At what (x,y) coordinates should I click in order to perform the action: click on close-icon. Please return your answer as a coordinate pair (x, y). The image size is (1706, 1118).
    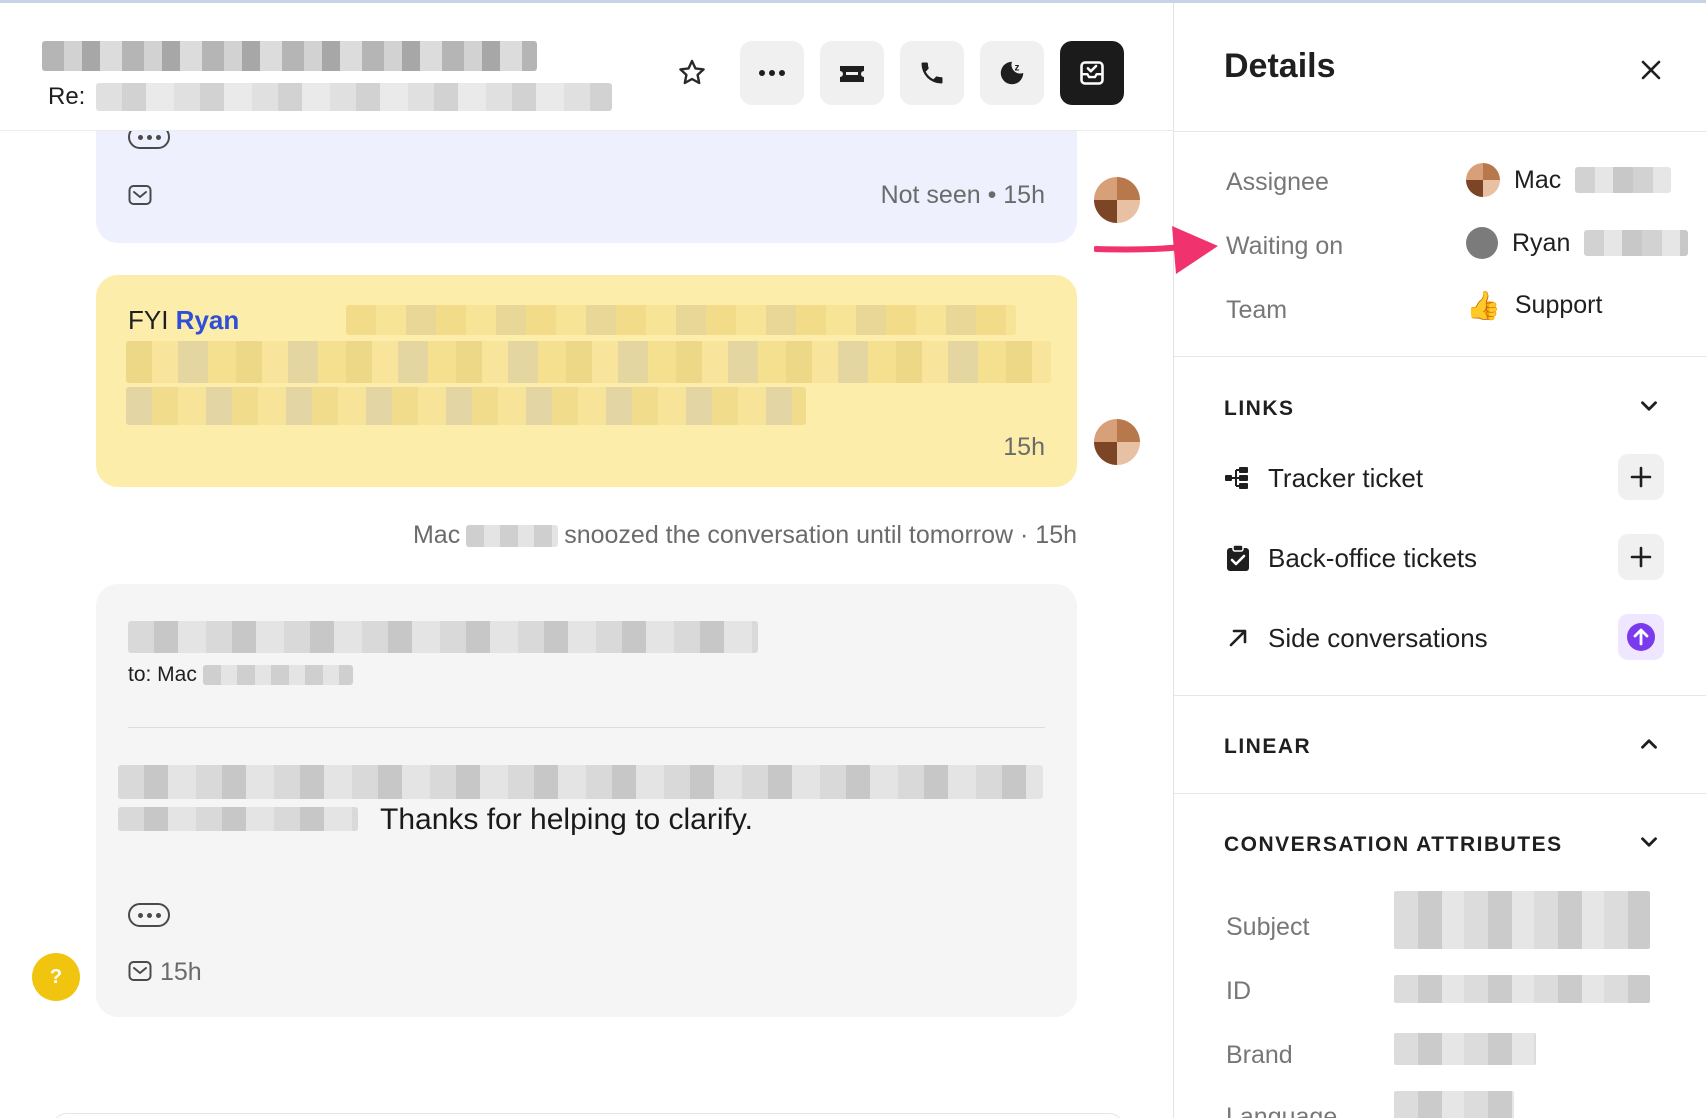
    Looking at the image, I should click on (1651, 70).